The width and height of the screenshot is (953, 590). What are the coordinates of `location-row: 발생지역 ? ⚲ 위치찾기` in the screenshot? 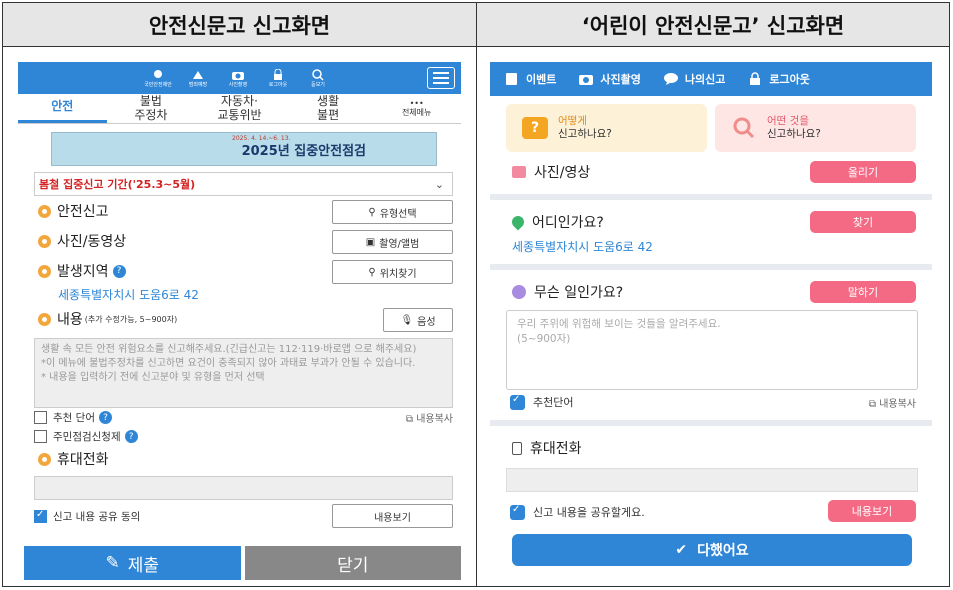 It's located at (239, 271).